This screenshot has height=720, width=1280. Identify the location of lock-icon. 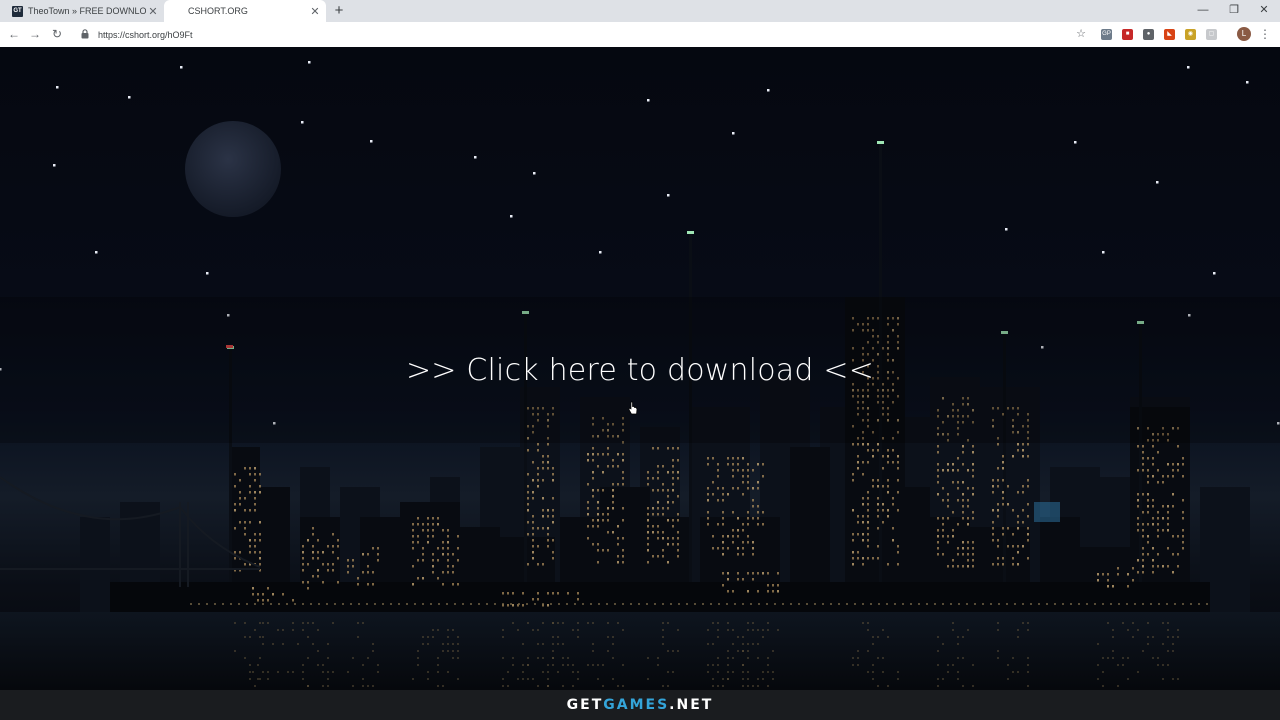
(85, 34).